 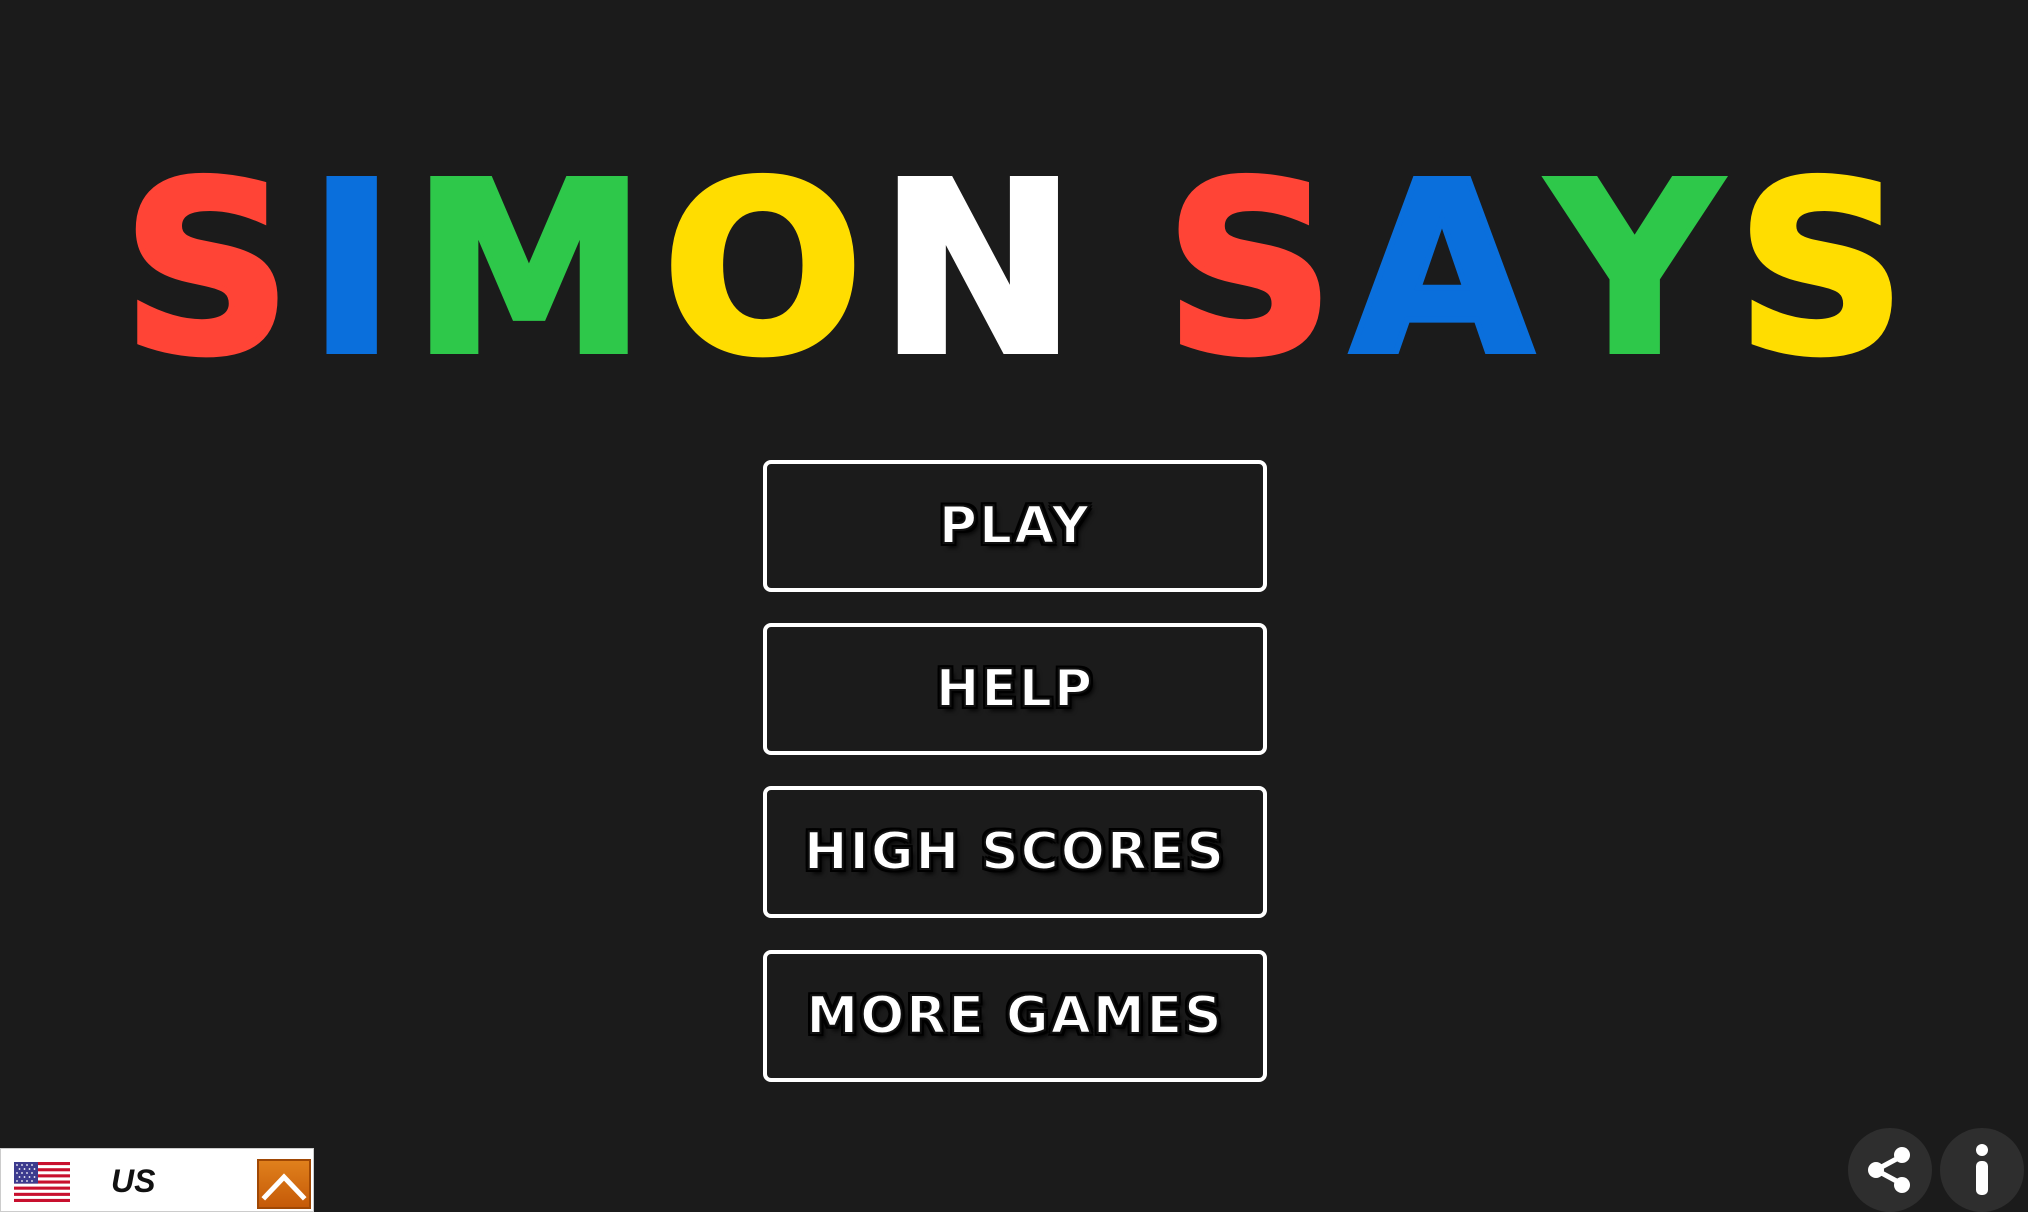 I want to click on help-button: HELP, so click(x=1015, y=689).